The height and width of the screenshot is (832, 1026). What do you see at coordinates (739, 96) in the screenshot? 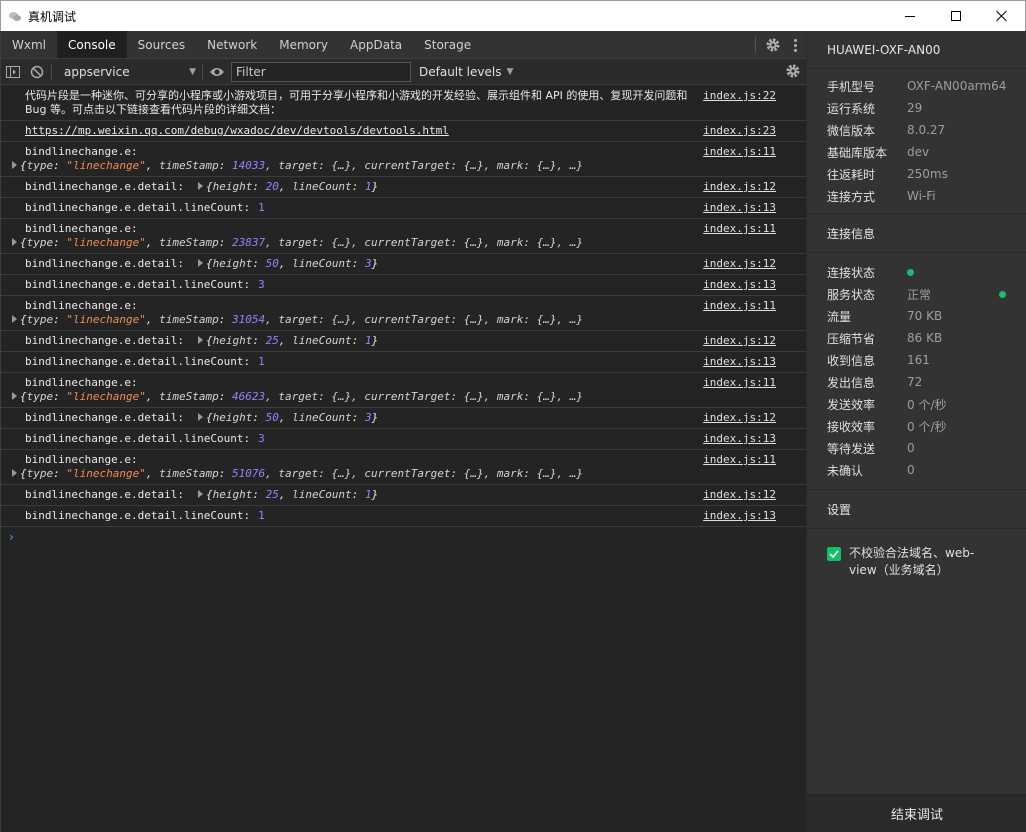
I see `source-link: index.js:22` at bounding box center [739, 96].